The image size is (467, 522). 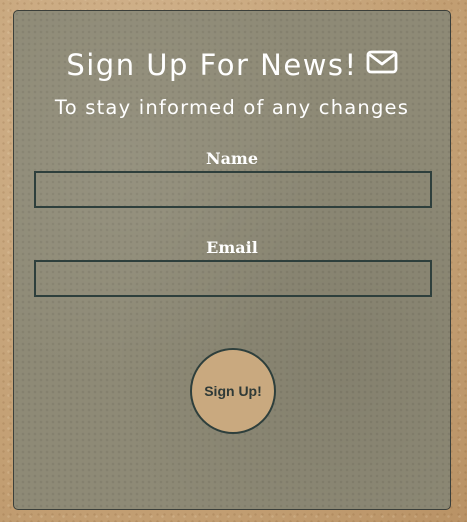 What do you see at coordinates (233, 278) in the screenshot?
I see `email-field` at bounding box center [233, 278].